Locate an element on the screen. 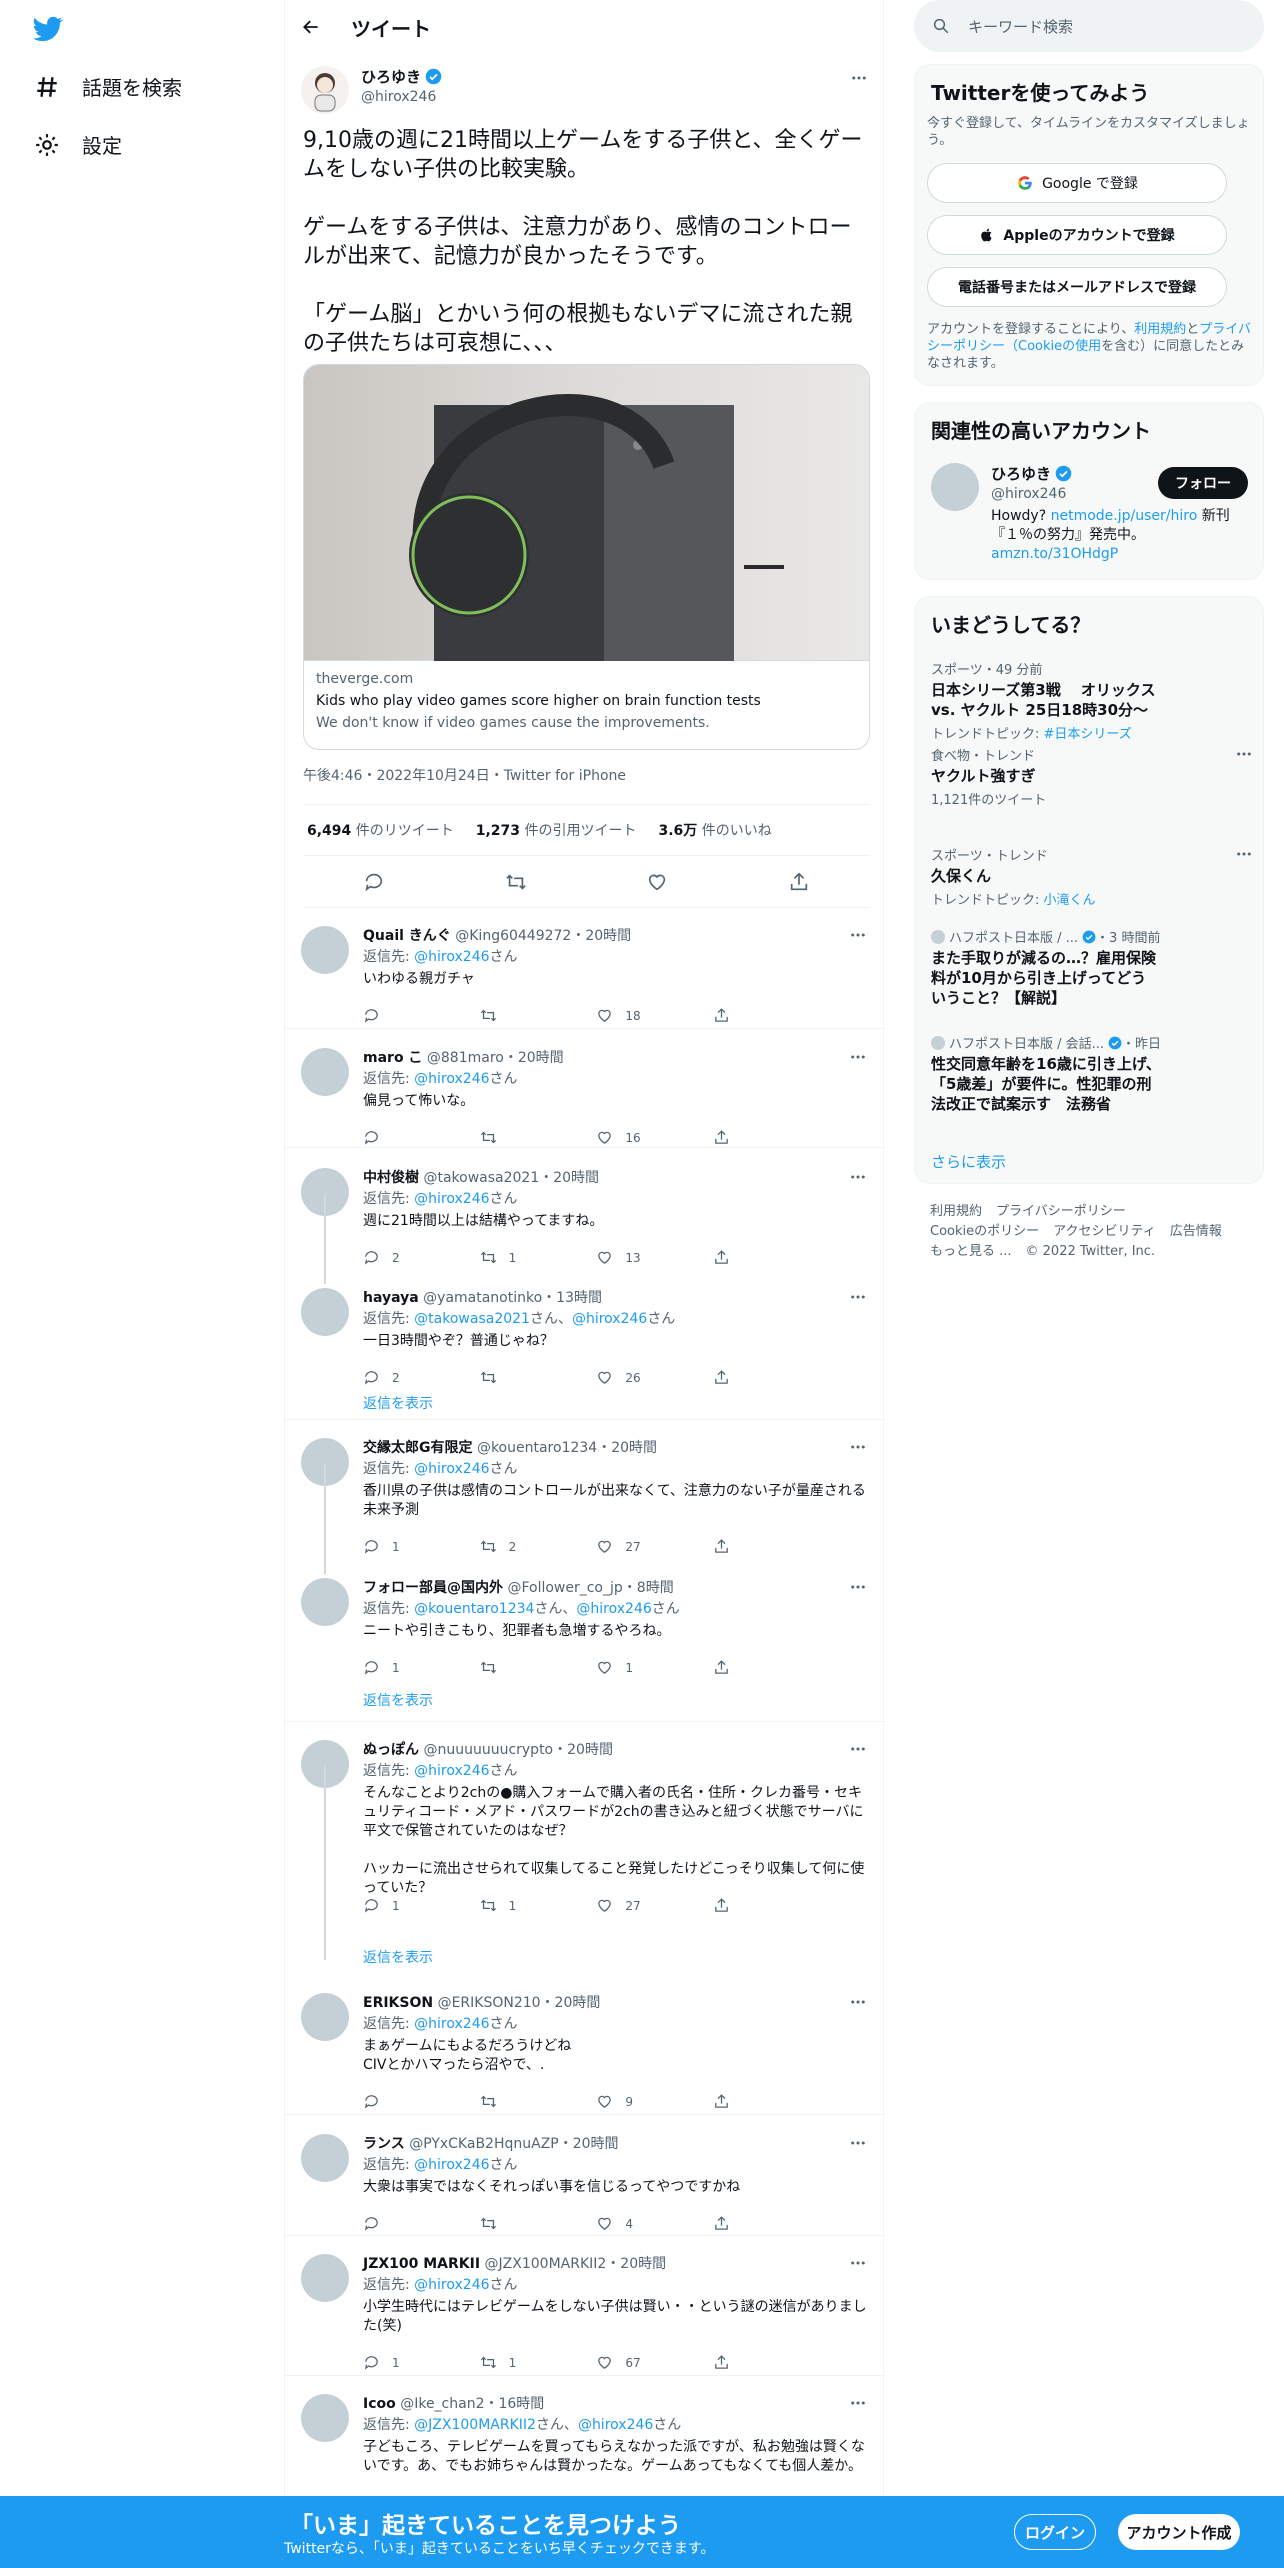 Image resolution: width=1284 pixels, height=2568 pixels. reply-author-handle: @JZX100MARKII2 is located at coordinates (546, 2264).